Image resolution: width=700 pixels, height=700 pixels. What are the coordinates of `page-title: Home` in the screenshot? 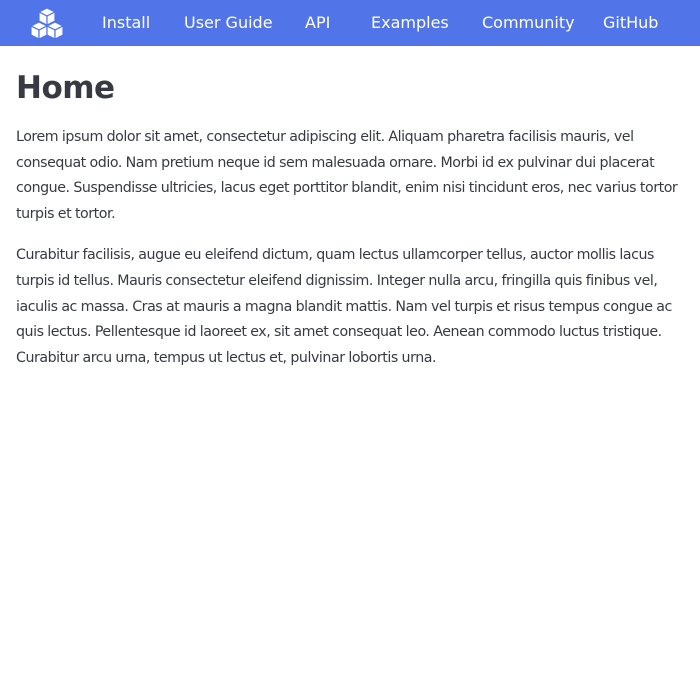 It's located at (65, 88).